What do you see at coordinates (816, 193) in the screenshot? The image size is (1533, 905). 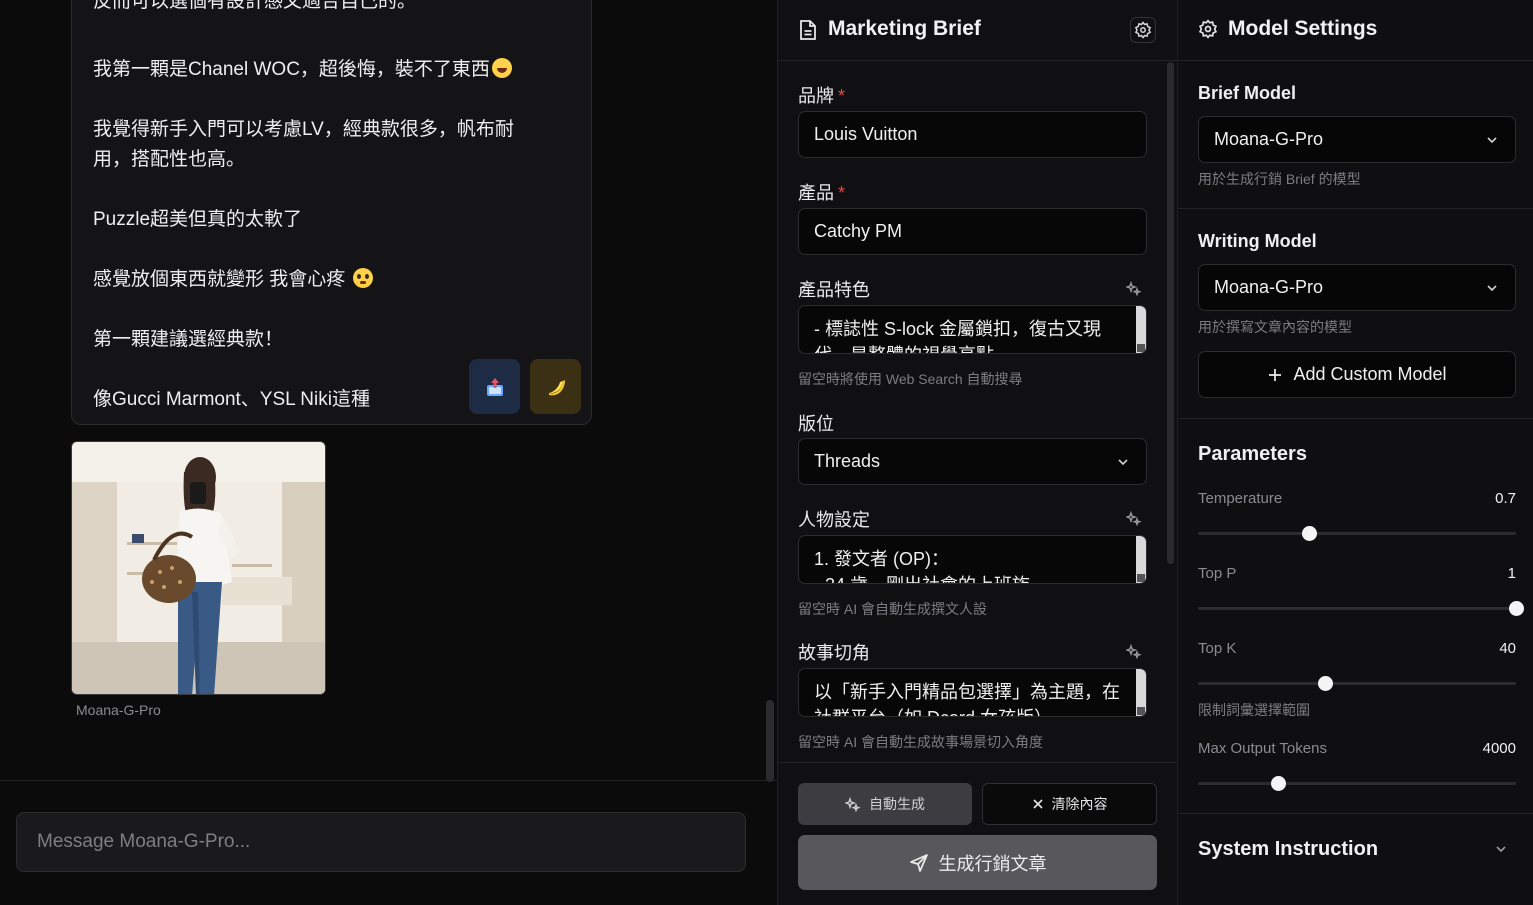 I see `product-label-text: 產品` at bounding box center [816, 193].